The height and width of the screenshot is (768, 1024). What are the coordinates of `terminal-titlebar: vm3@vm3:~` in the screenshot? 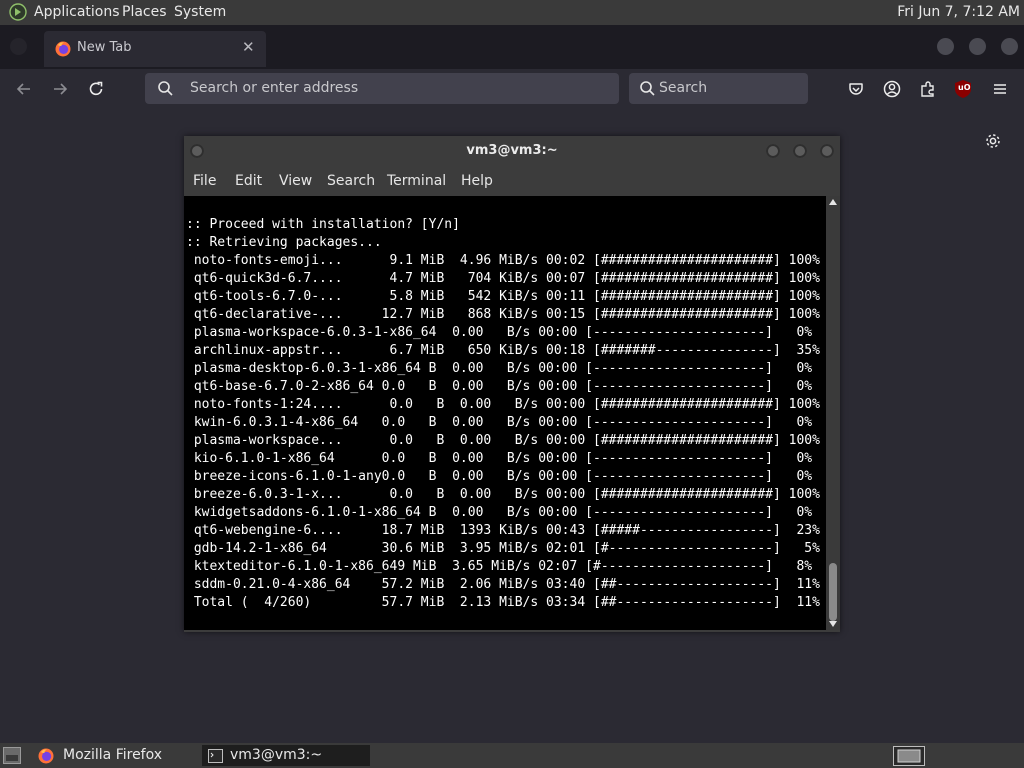 It's located at (512, 151).